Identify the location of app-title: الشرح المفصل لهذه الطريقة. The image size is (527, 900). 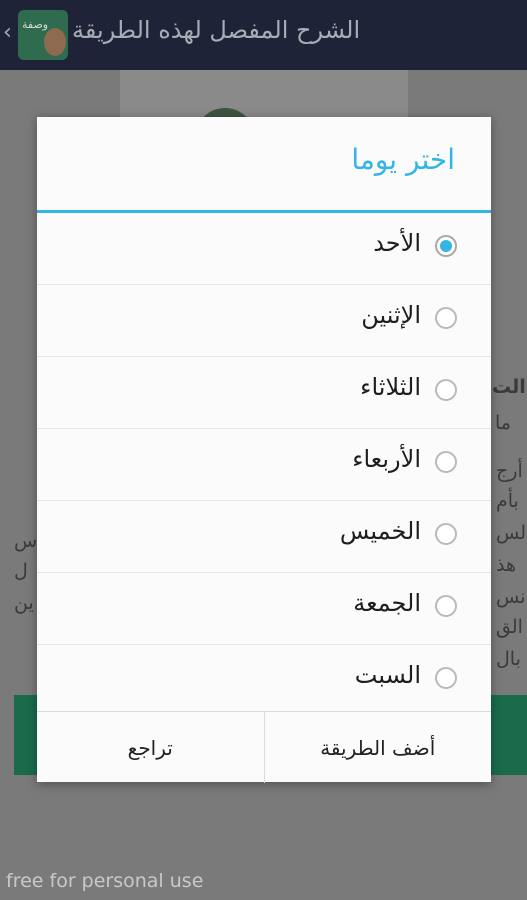
(216, 30).